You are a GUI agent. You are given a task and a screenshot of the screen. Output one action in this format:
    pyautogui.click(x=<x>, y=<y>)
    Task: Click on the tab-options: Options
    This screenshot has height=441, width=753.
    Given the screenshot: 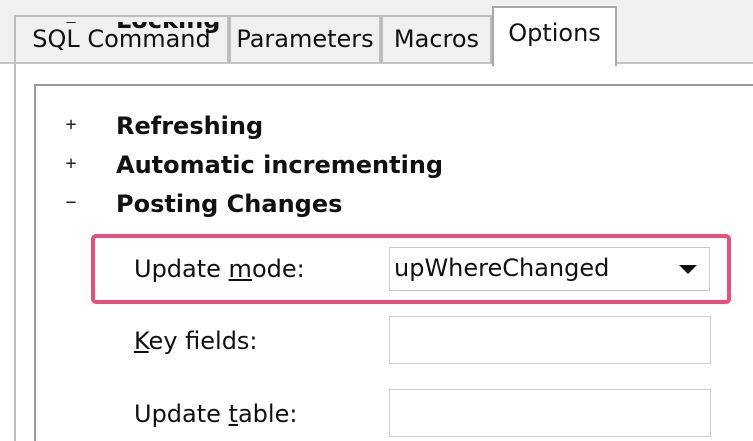 What is the action you would take?
    pyautogui.click(x=554, y=36)
    